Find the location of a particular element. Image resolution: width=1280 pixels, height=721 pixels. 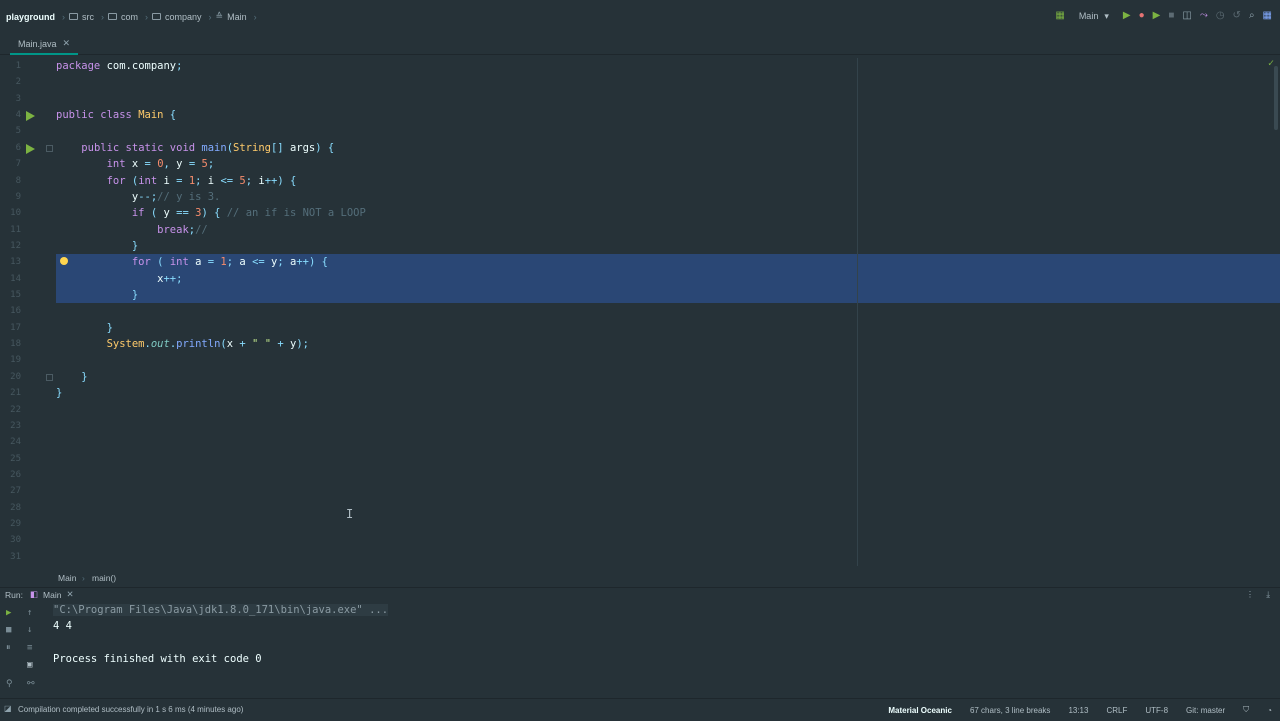

scroll-up-icon: ↑ is located at coordinates (29, 613).